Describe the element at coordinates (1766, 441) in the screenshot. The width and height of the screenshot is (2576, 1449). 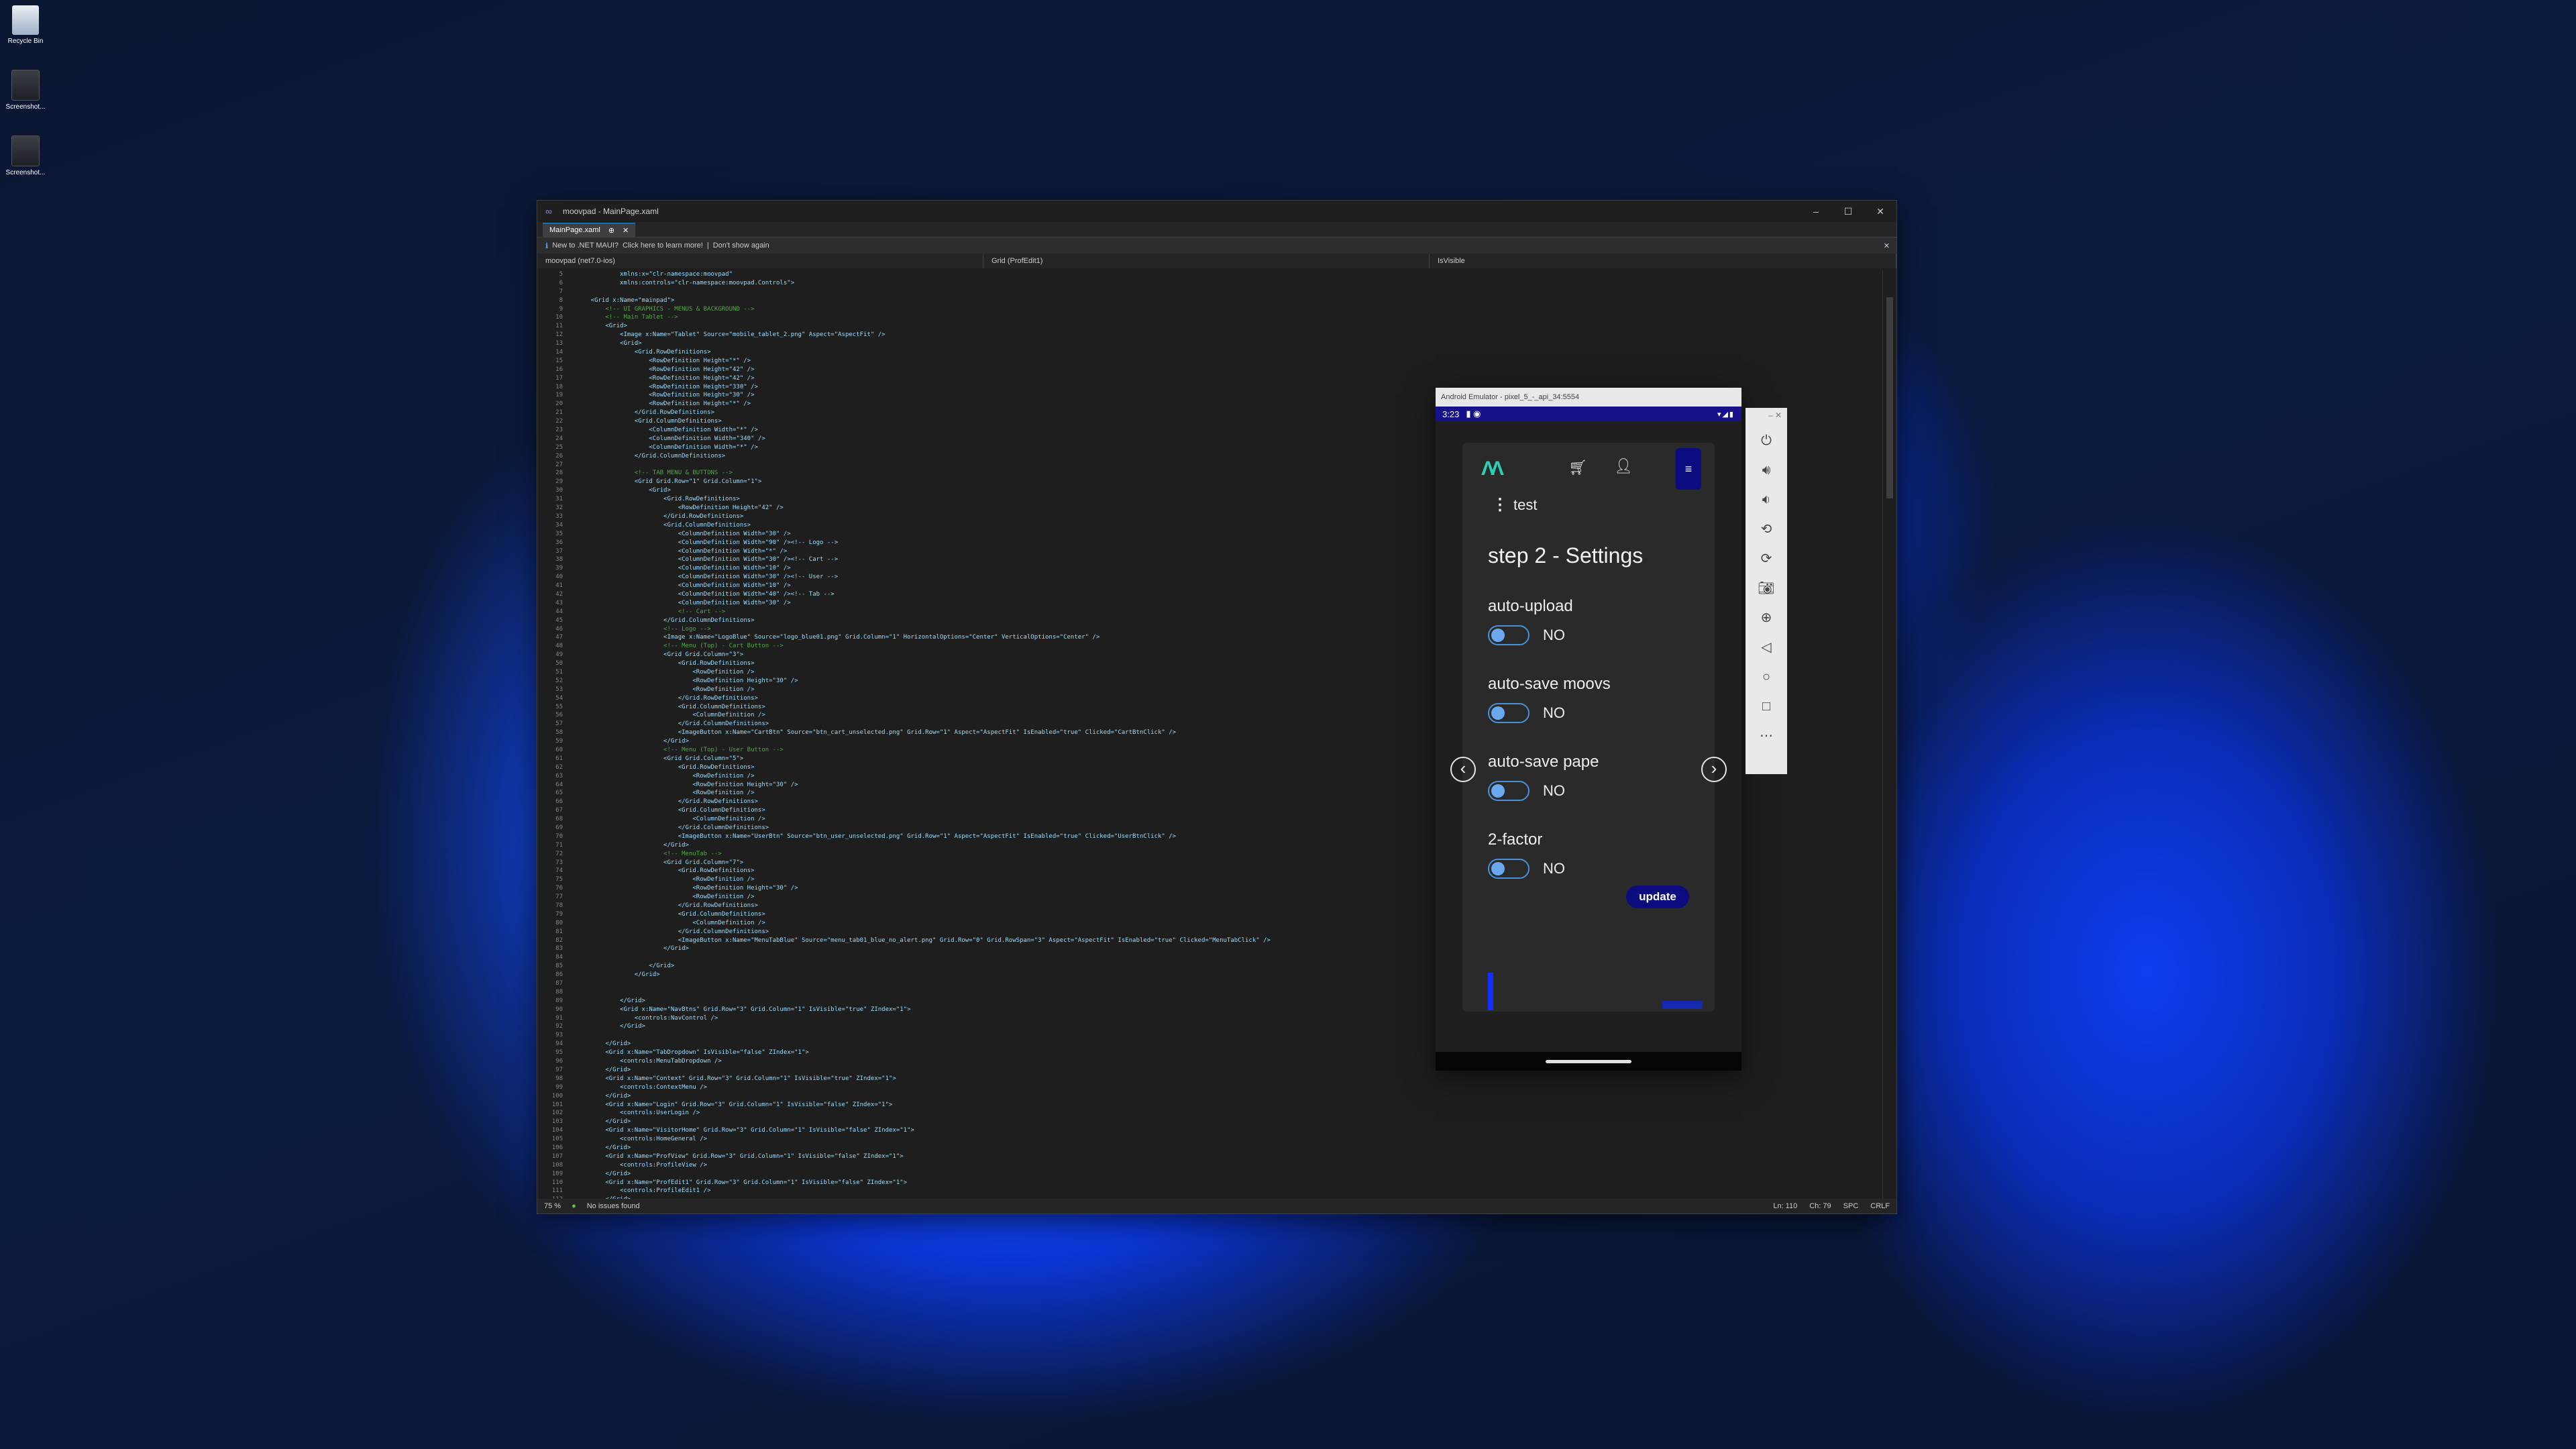
I see `power-icon: ⏻` at that location.